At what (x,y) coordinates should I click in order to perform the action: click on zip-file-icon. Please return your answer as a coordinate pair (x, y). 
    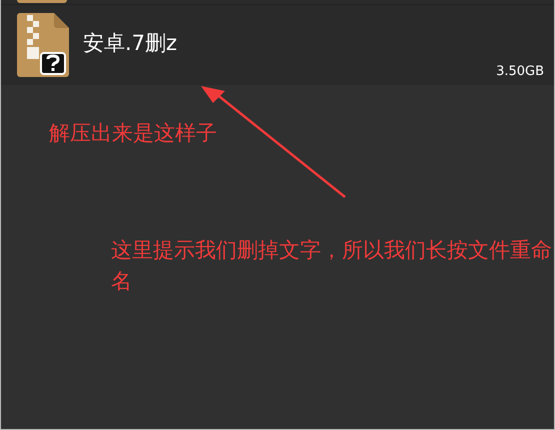
    Looking at the image, I should click on (43, 45).